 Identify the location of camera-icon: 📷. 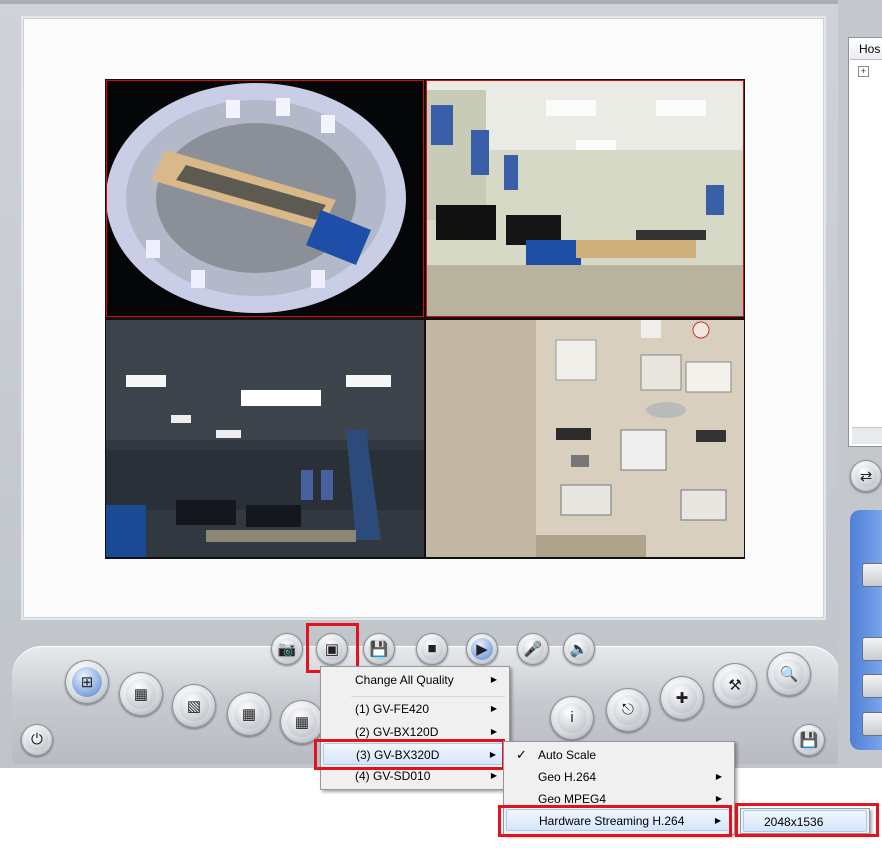
(287, 649).